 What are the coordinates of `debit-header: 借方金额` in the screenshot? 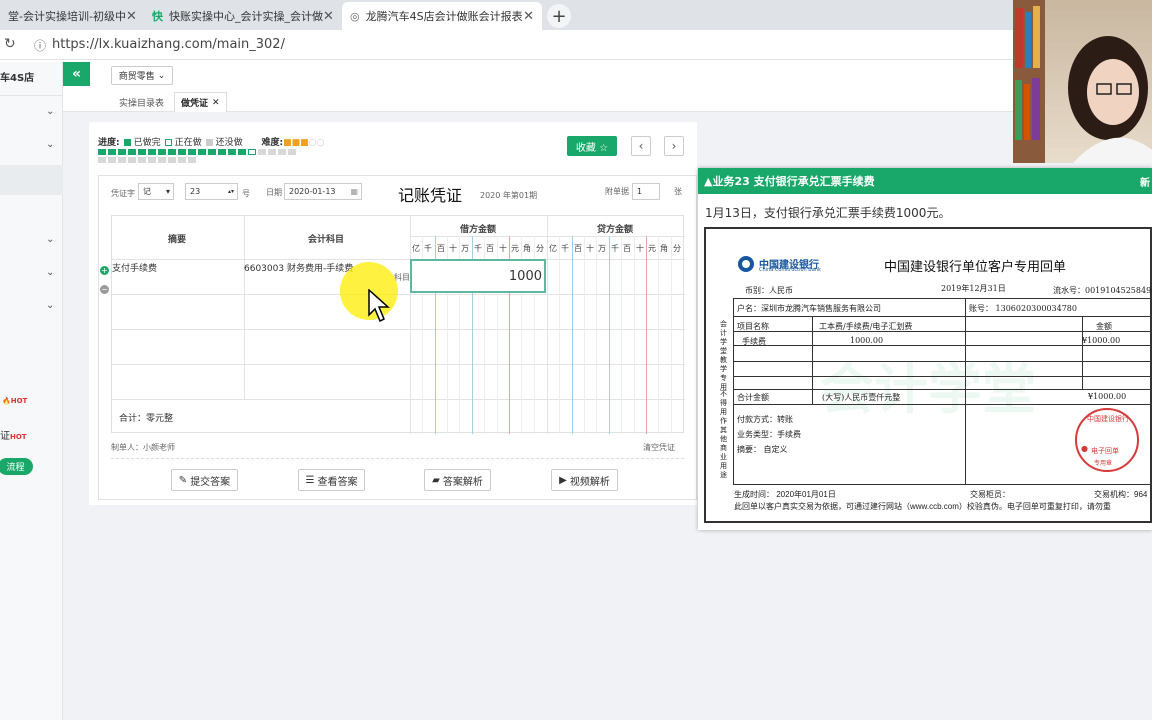 It's located at (478, 230).